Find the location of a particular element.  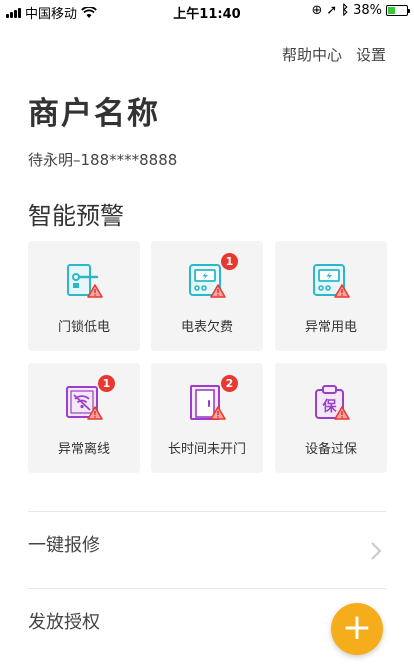

repair-label: 一键报修 is located at coordinates (64, 545).